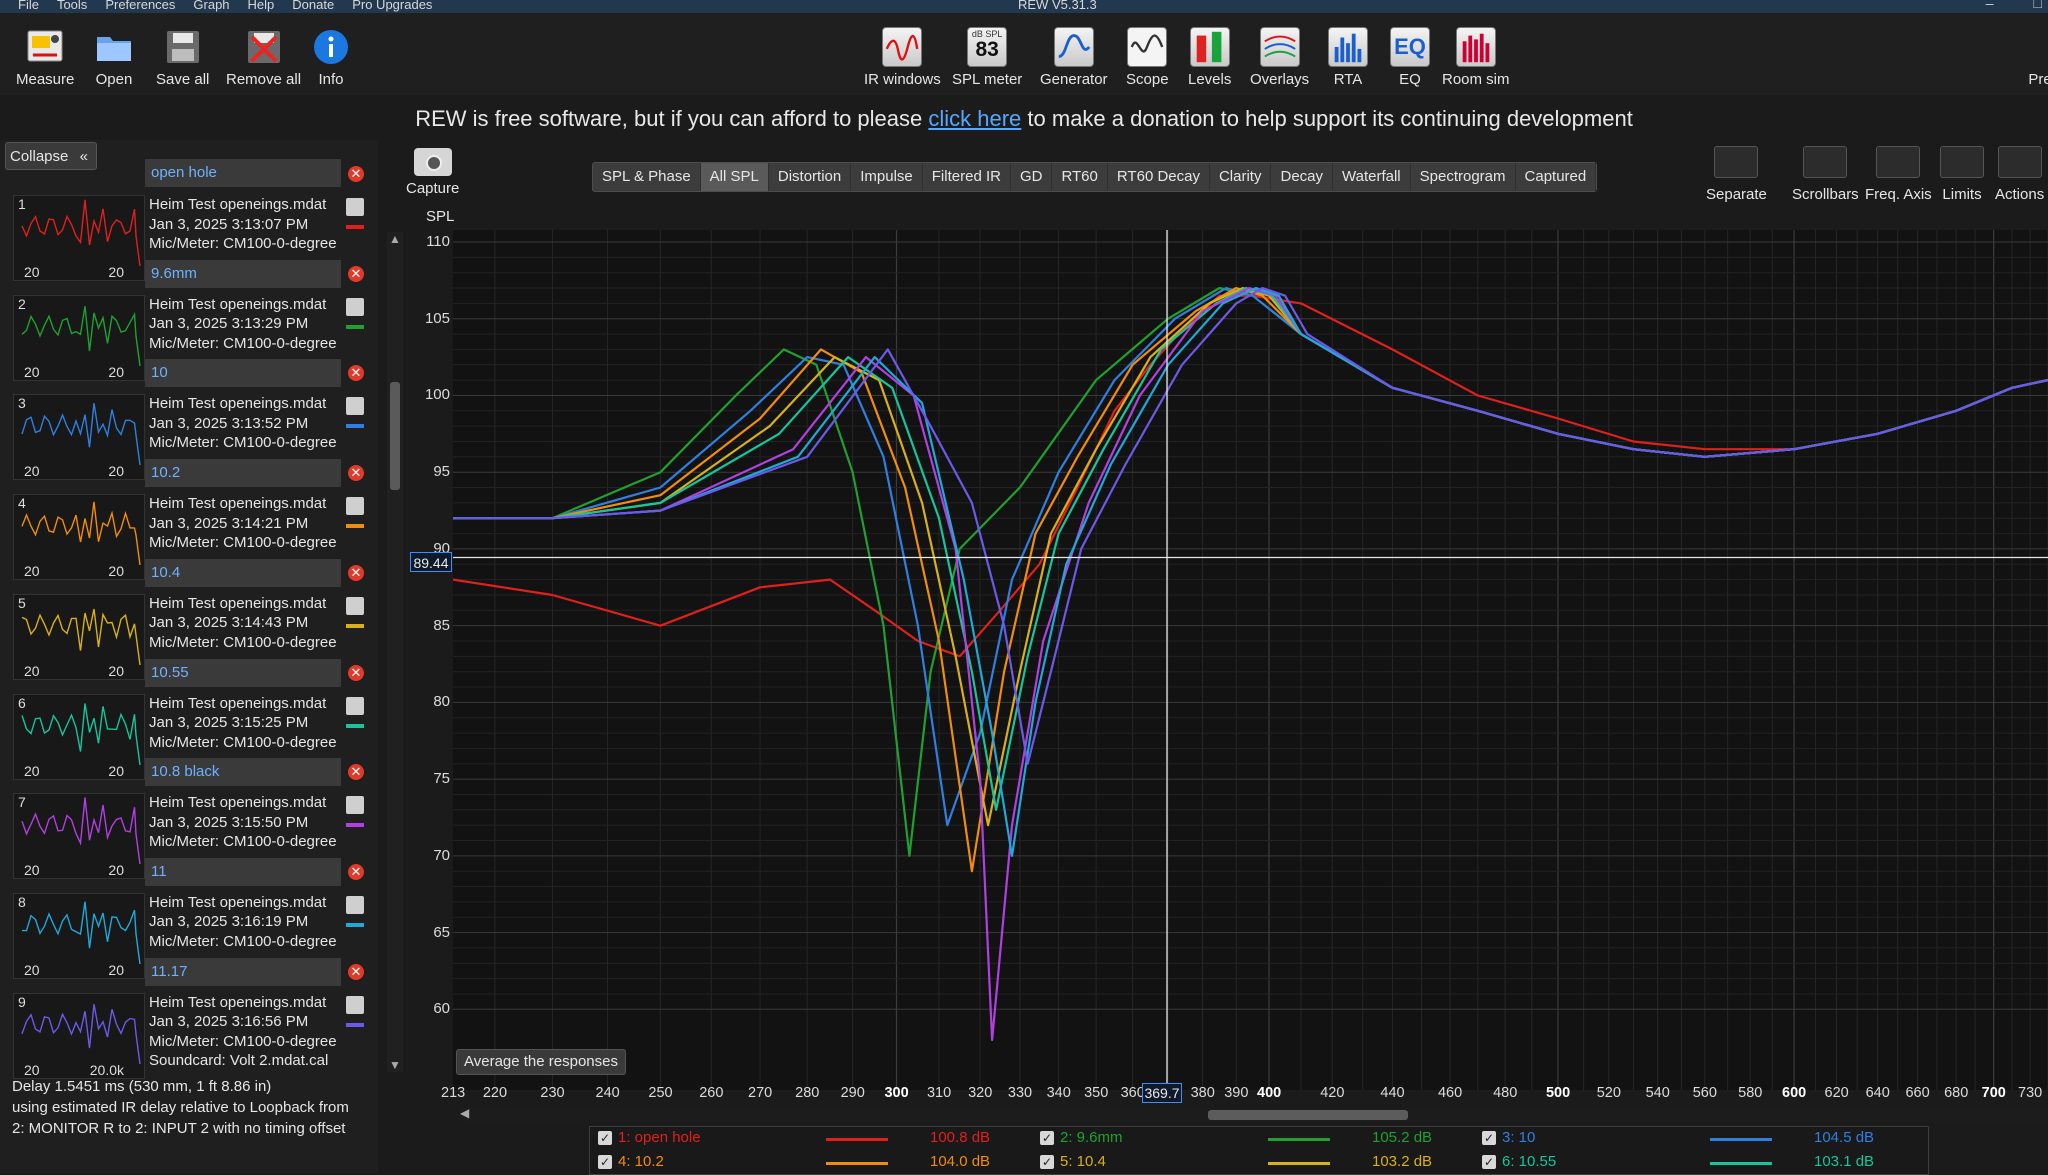 The image size is (2048, 1175). Describe the element at coordinates (1241, 177) in the screenshot. I see `tab-clarity: Clarity` at that location.